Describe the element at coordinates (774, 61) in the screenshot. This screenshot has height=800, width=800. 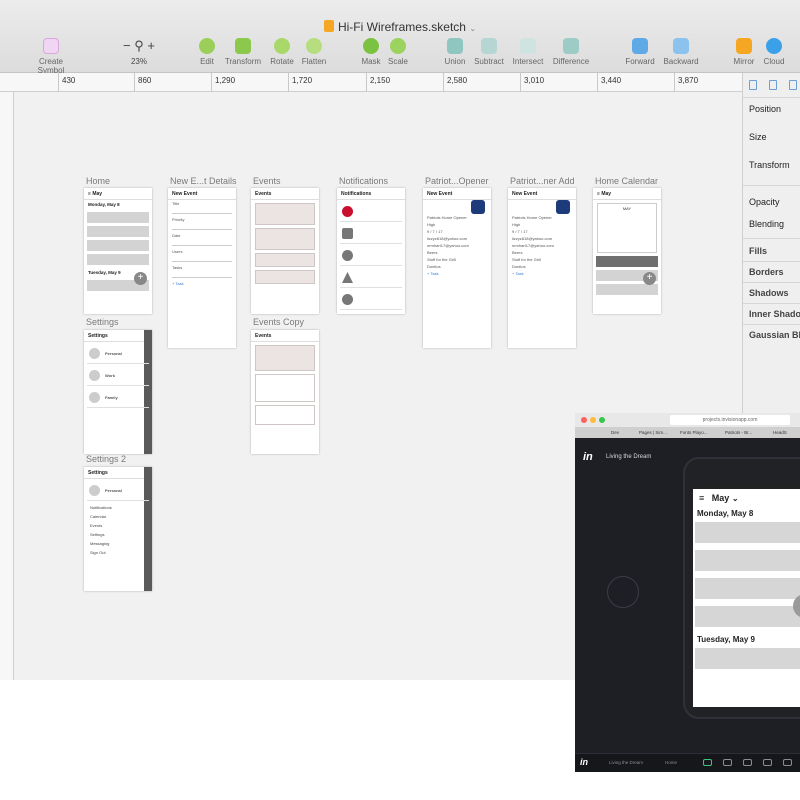
I see `cloud-label: Cloud` at that location.